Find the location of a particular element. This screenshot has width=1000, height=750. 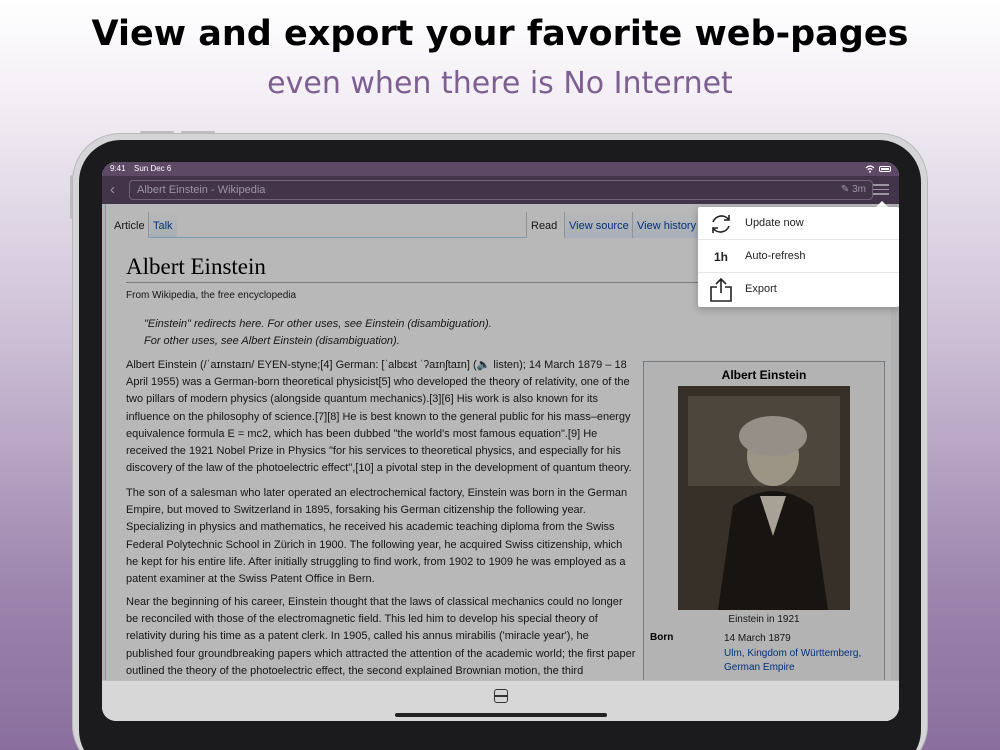

tabs-icon is located at coordinates (501, 696).